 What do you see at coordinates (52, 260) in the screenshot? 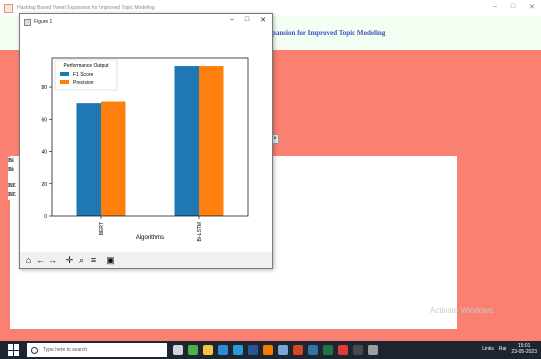
I see `forward-arrow-icon: →` at bounding box center [52, 260].